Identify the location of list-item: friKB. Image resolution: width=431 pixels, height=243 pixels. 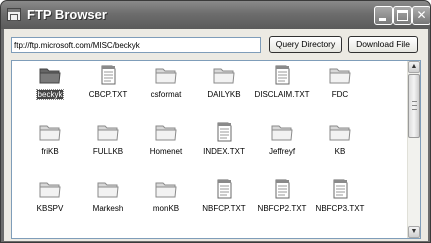
(50, 143).